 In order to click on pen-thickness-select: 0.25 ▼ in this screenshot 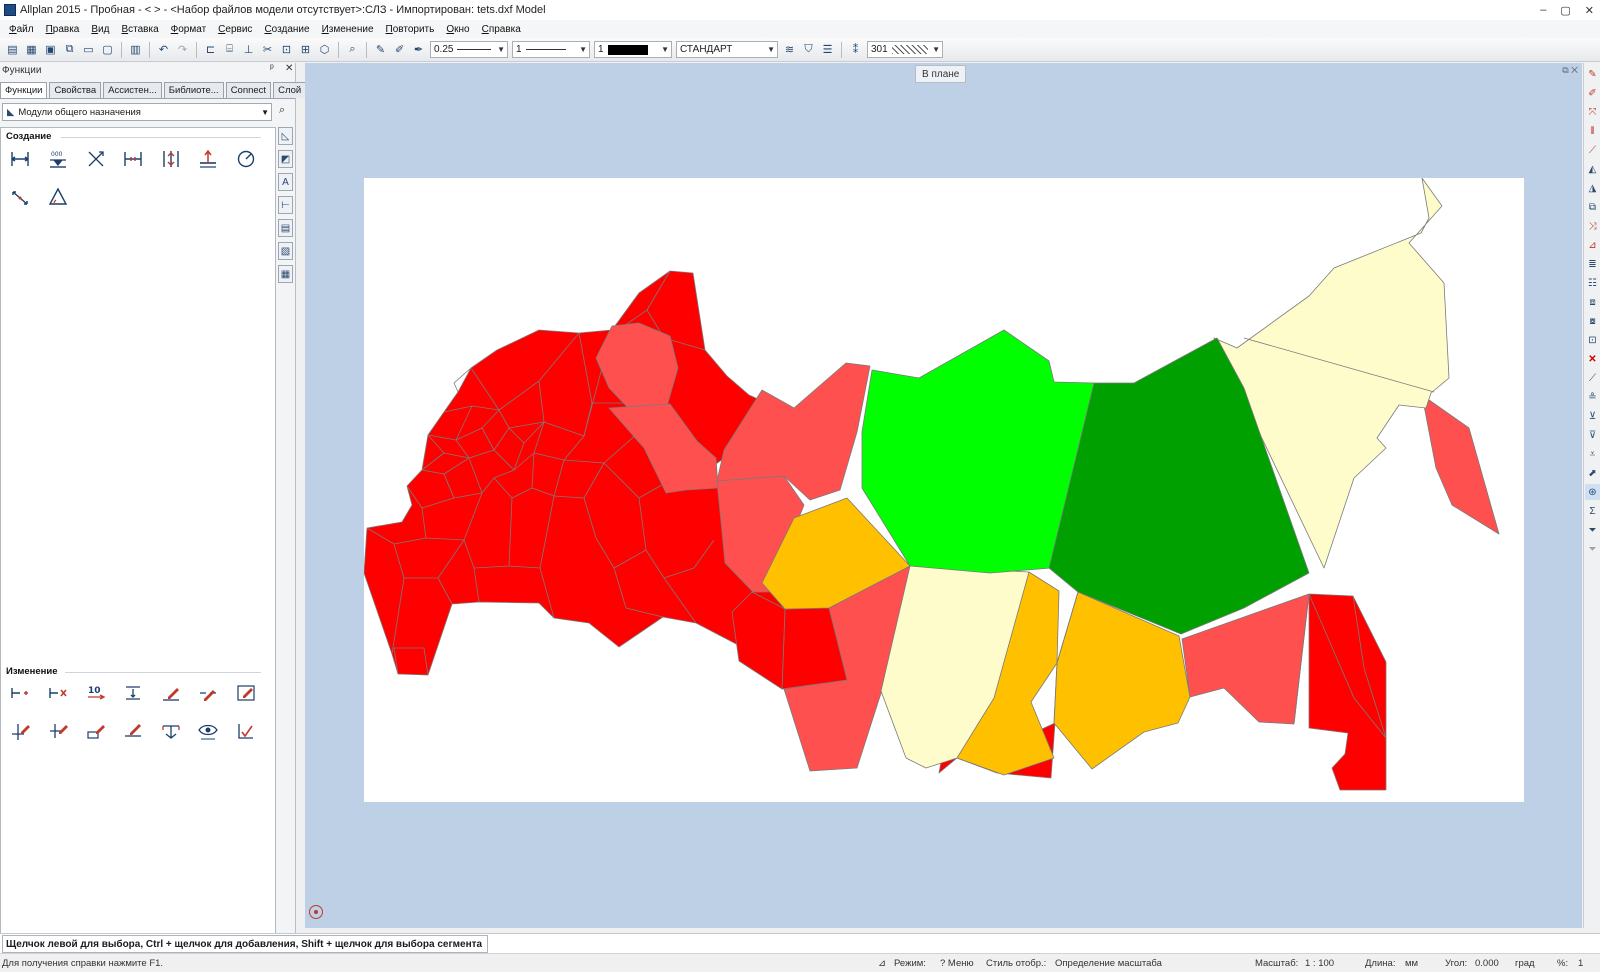, I will do `click(469, 49)`.